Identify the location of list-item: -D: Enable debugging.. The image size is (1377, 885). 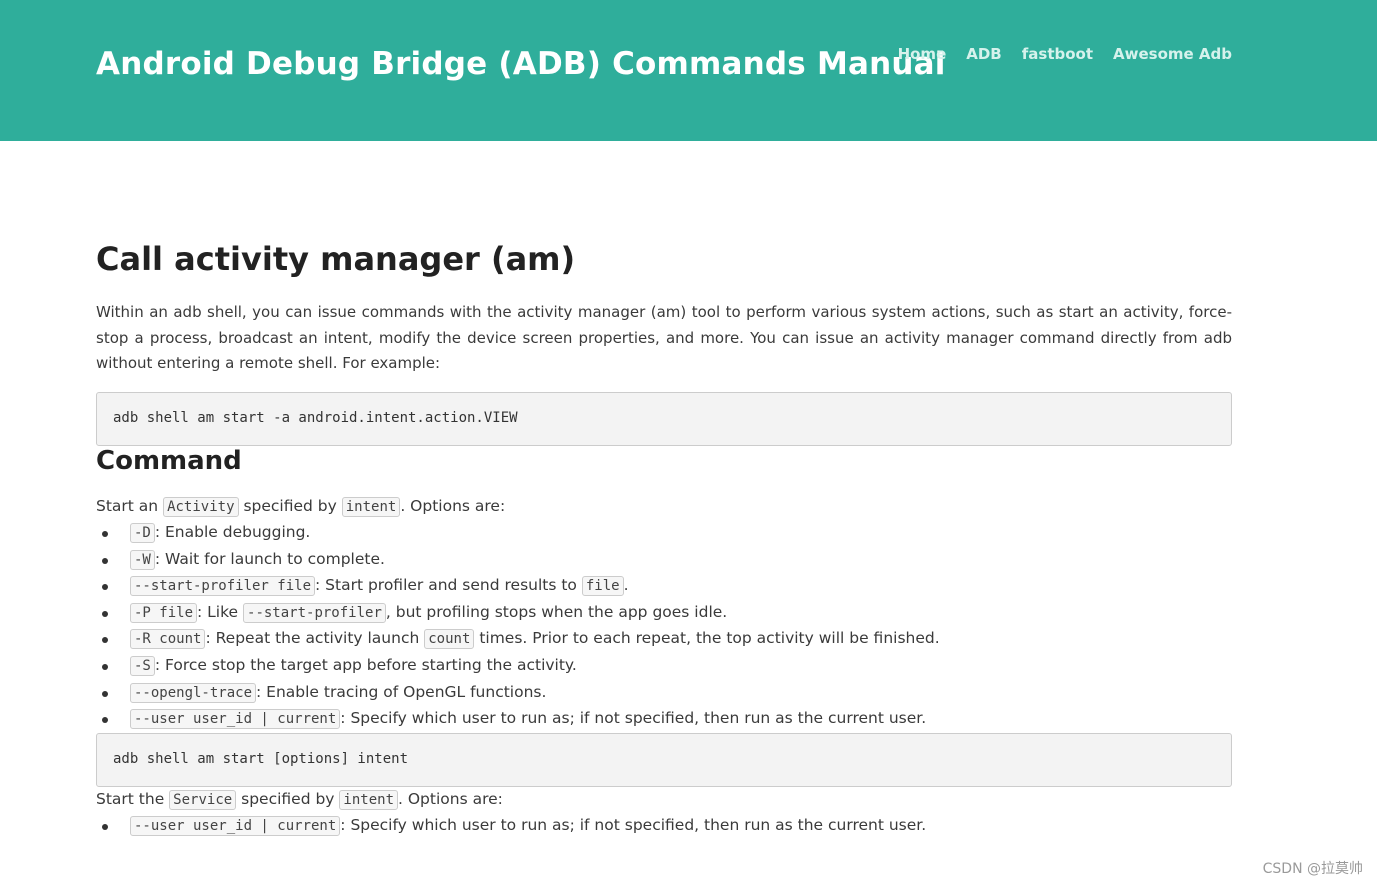
(667, 533).